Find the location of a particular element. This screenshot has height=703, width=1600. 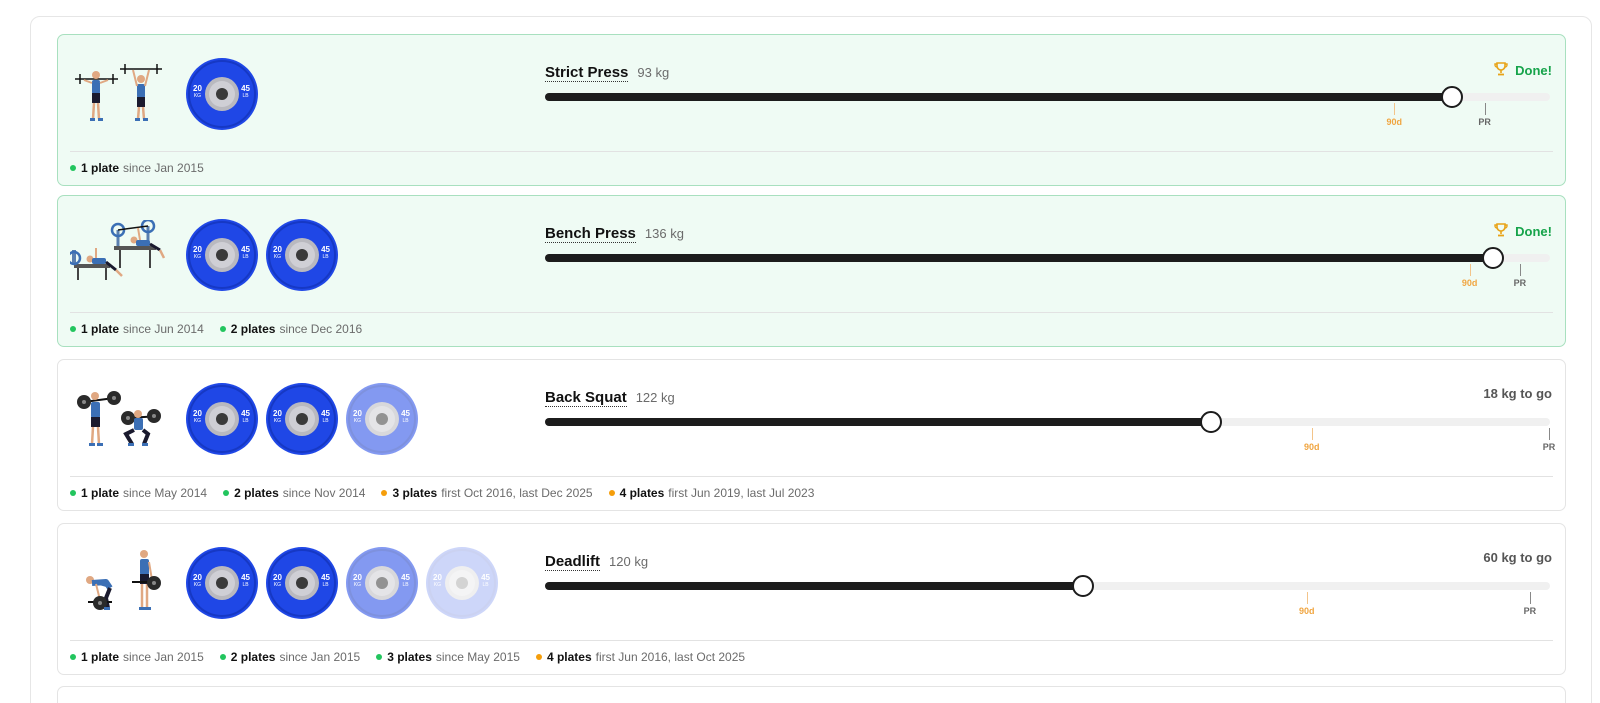

history-text: since Jun 2014 is located at coordinates (163, 329).